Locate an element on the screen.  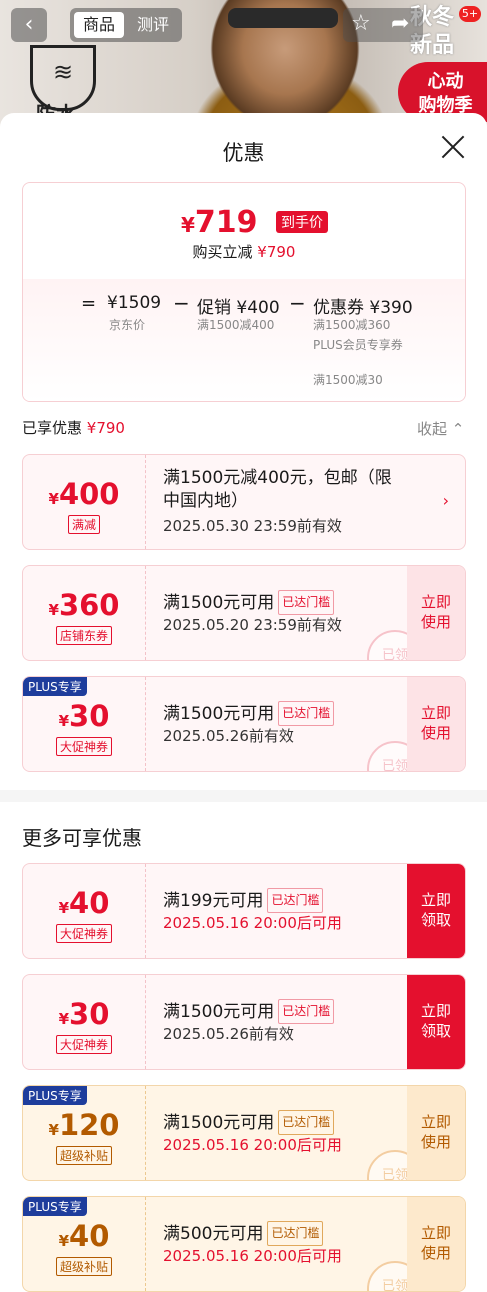
enjoyed-discount-header: 已享优惠 ¥790 is located at coordinates (73, 427).